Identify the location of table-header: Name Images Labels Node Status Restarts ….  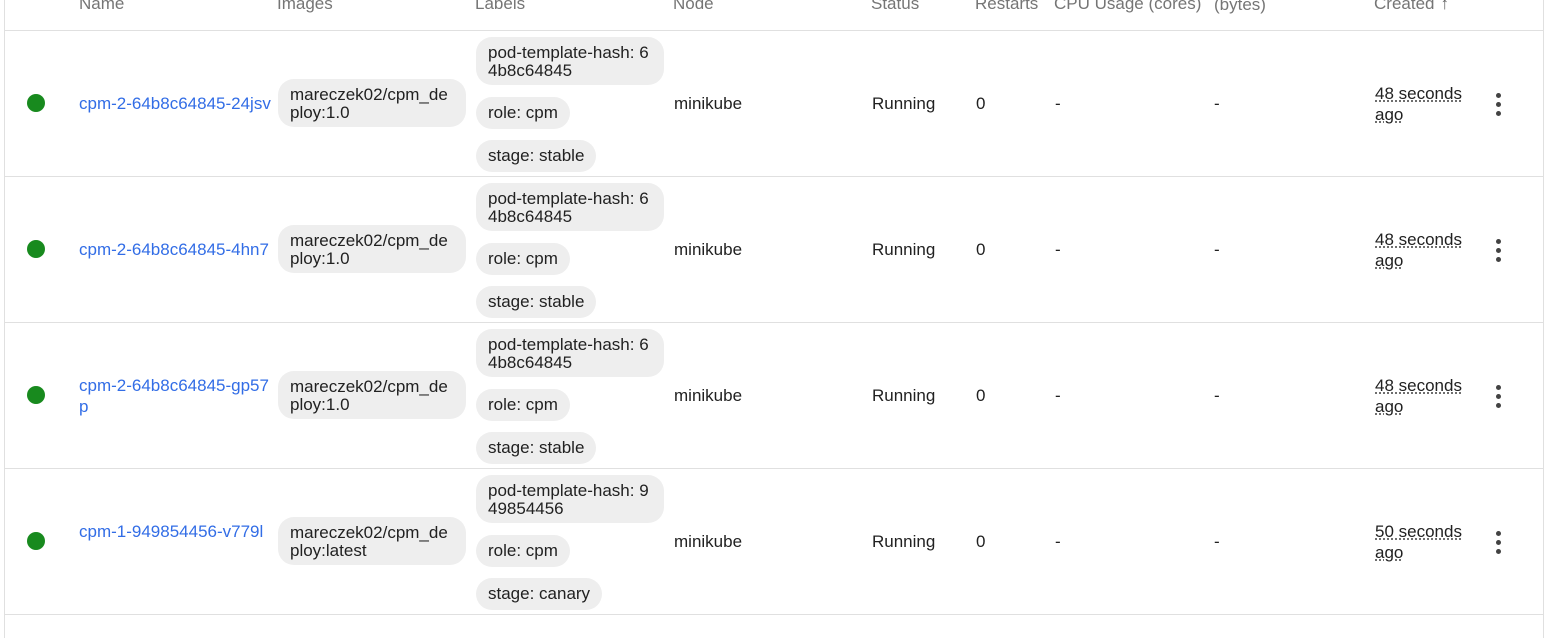
(774, 15).